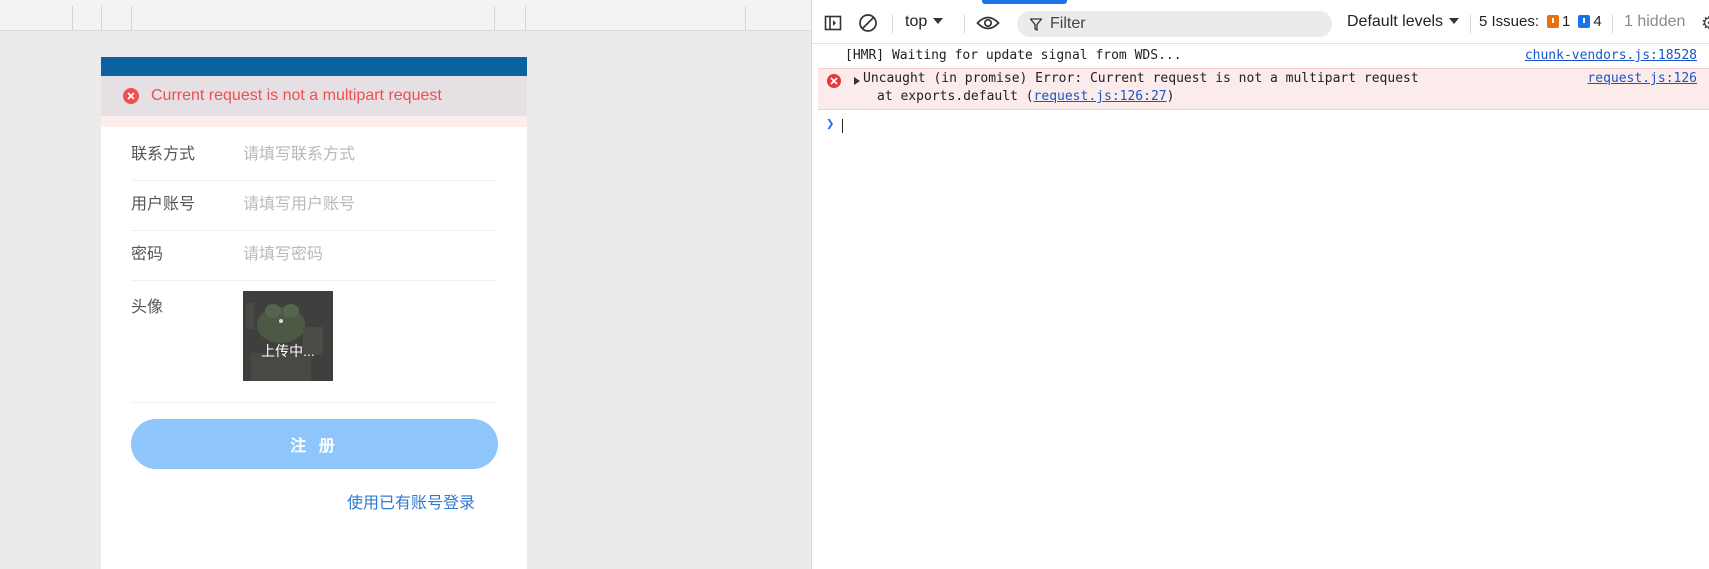 This screenshot has height=569, width=1709. What do you see at coordinates (1597, 21) in the screenshot?
I see `issues-info-count: 4` at bounding box center [1597, 21].